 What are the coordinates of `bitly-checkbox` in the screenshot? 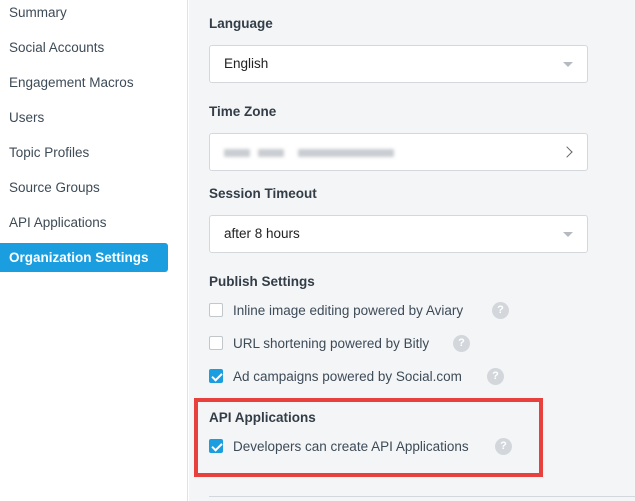 It's located at (216, 343).